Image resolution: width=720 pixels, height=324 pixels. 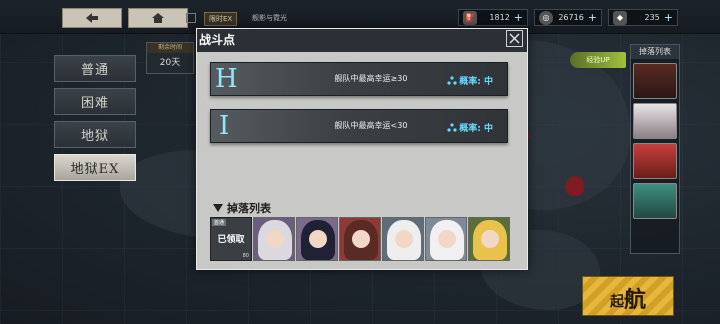 I want to click on triangle-down-icon, so click(x=218, y=208).